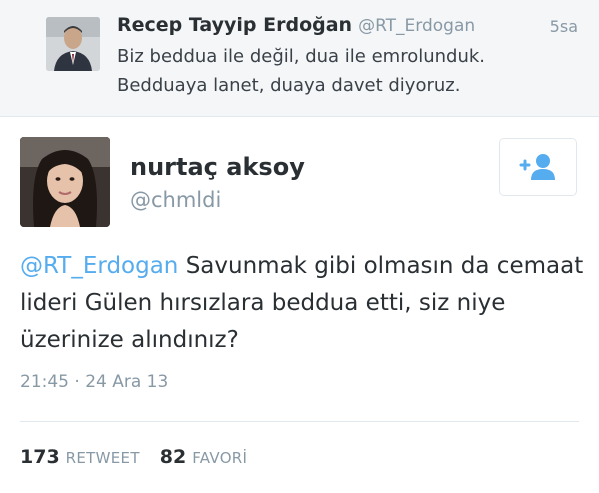 This screenshot has width=599, height=493. I want to click on parent-tweet-header: Recep Tayyip Erdoğan @RT_Erdogan, so click(296, 25).